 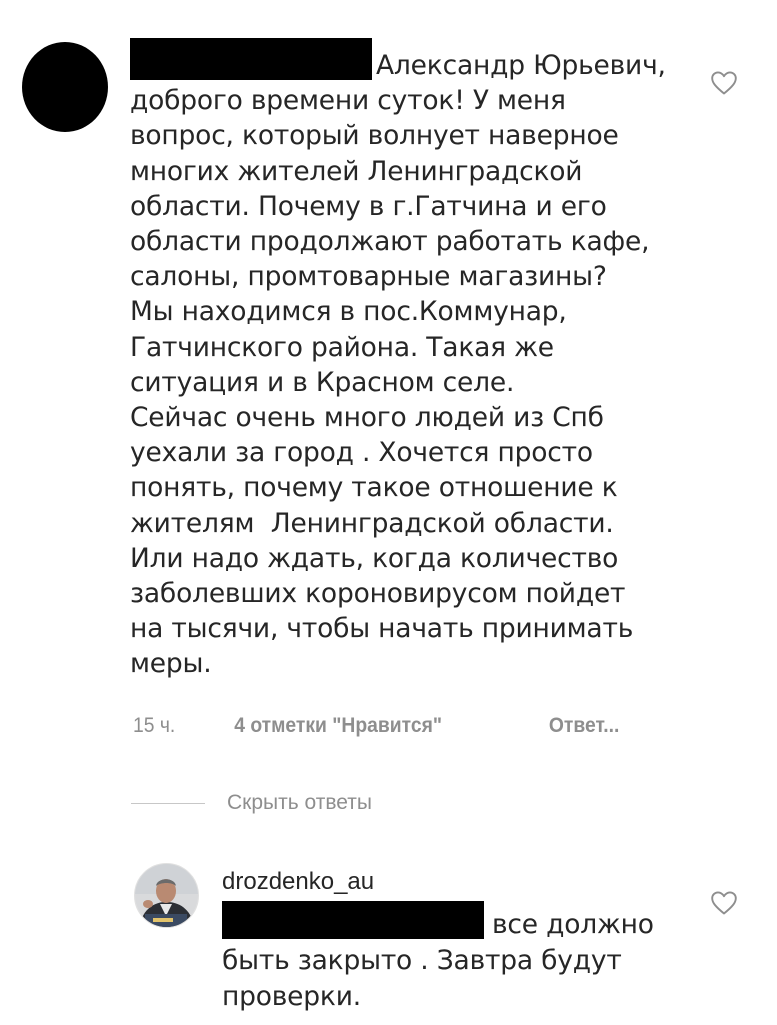 What do you see at coordinates (374, 558) in the screenshot?
I see `comment-line: Или надо ждать, когда количество` at bounding box center [374, 558].